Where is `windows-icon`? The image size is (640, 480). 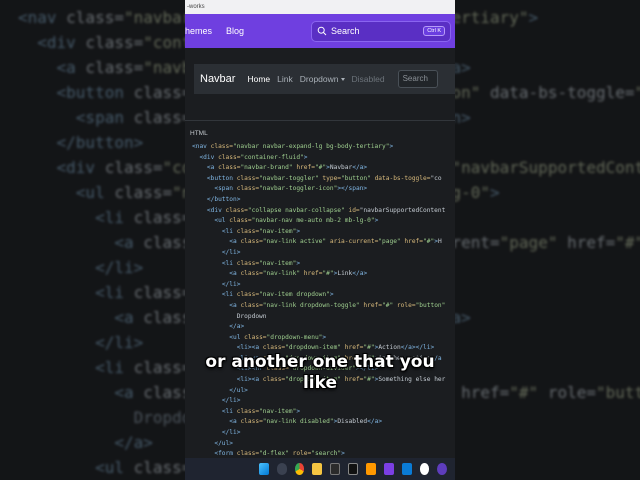
windows-icon is located at coordinates (264, 469).